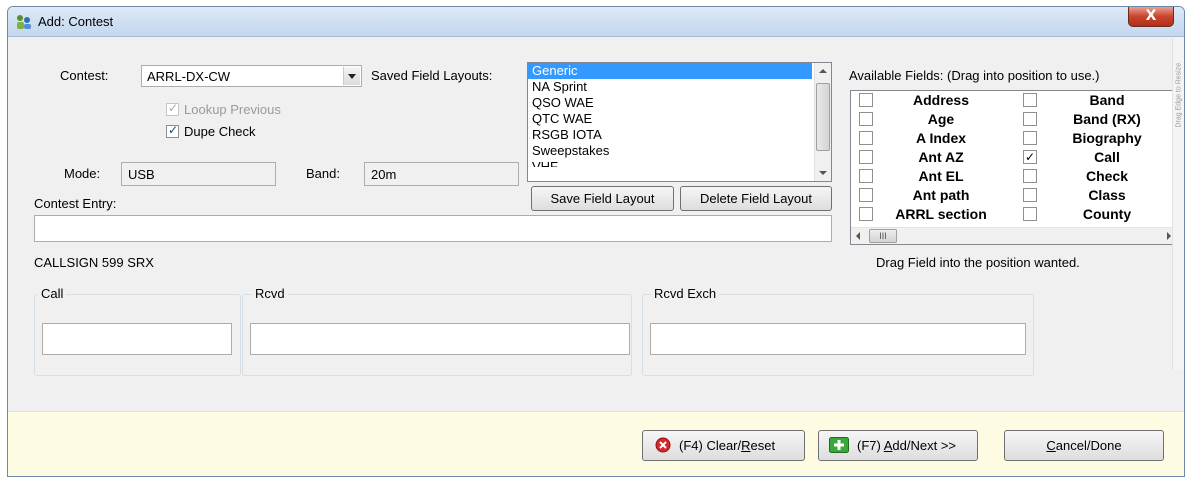  I want to click on field-name: Address, so click(941, 100).